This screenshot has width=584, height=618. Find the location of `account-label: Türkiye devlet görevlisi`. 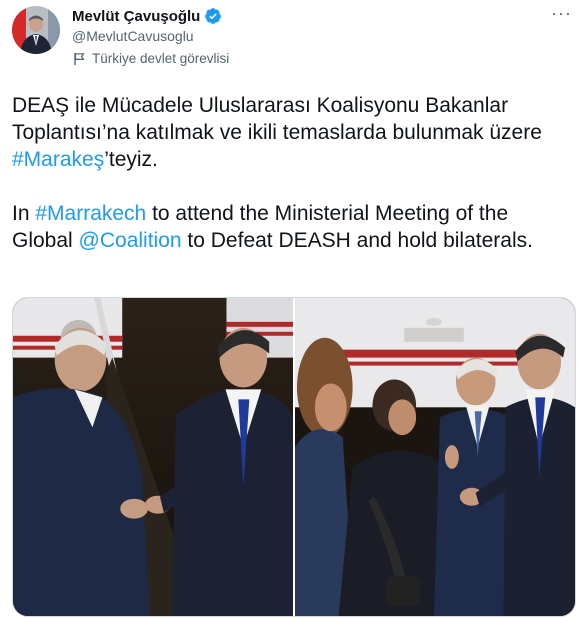

account-label: Türkiye devlet görevlisi is located at coordinates (150, 58).